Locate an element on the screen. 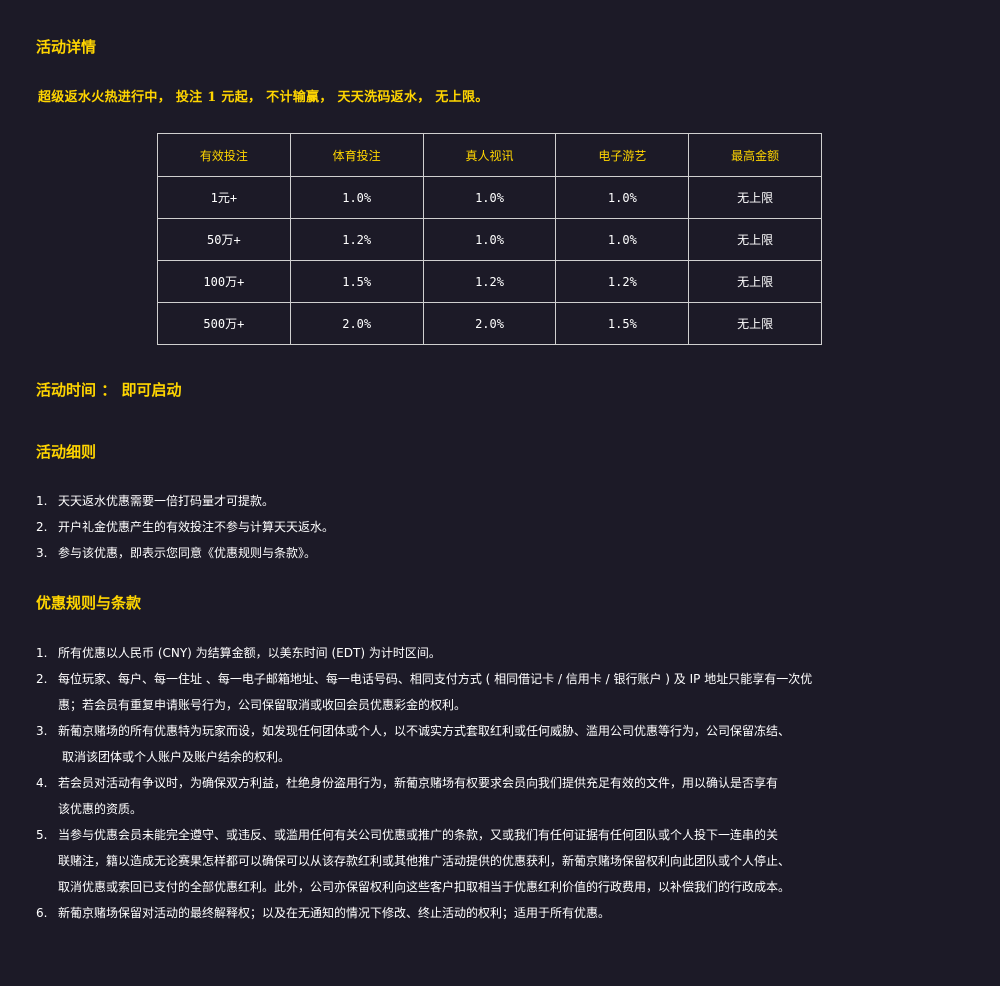 This screenshot has width=1000, height=986. column-header-valid-bet: 有效投注 is located at coordinates (224, 155).